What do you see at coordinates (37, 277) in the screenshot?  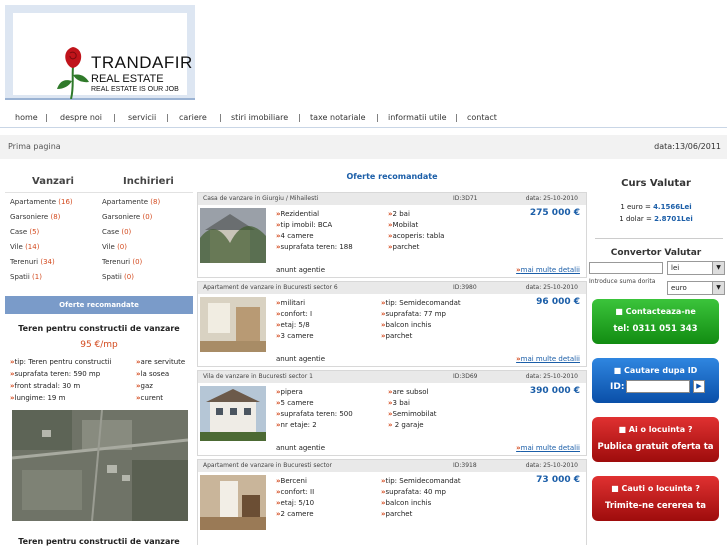 I see `category-count: (1)` at bounding box center [37, 277].